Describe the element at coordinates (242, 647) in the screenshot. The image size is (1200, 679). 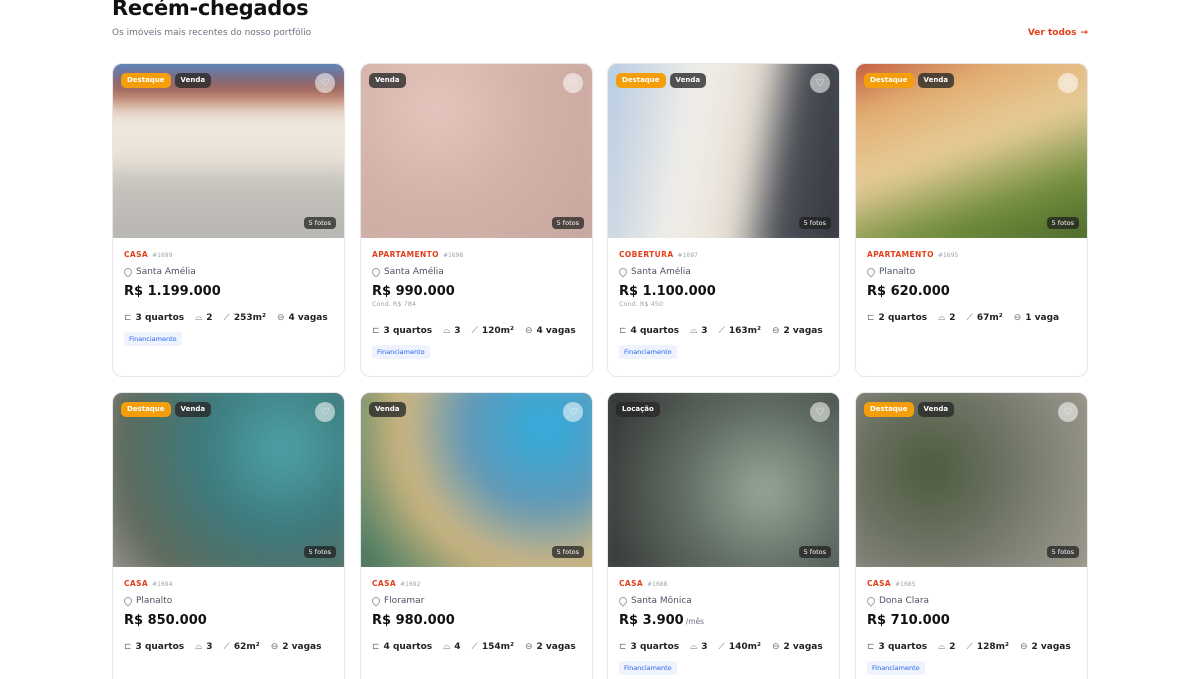
I see `area-value-item: ⟋ 62m²` at that location.